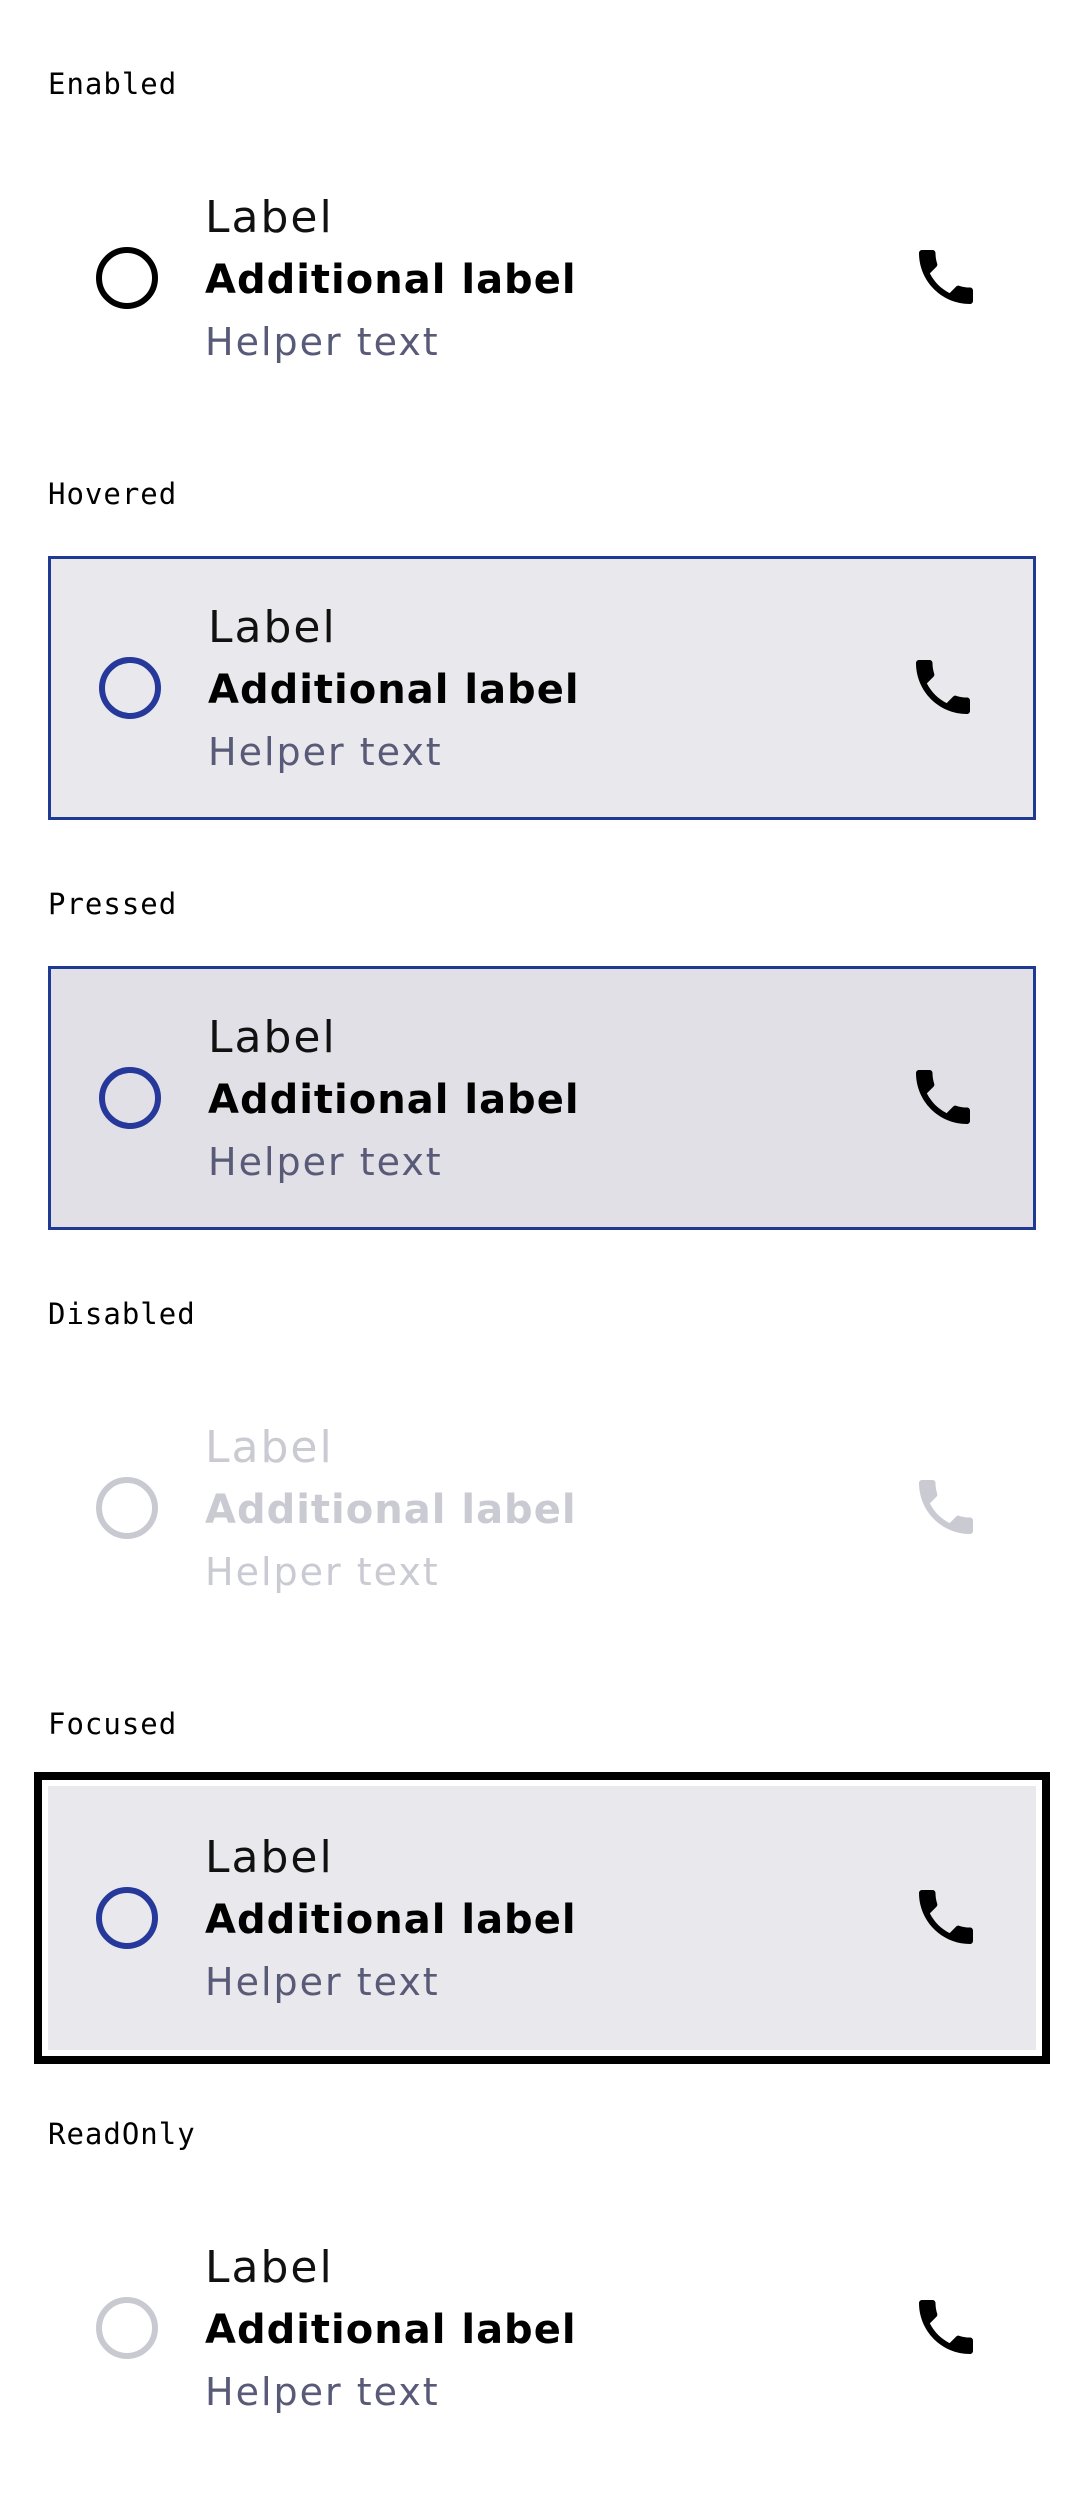 The width and height of the screenshot is (1080, 2496). Describe the element at coordinates (113, 494) in the screenshot. I see `state-title-hovered: Hovered` at that location.